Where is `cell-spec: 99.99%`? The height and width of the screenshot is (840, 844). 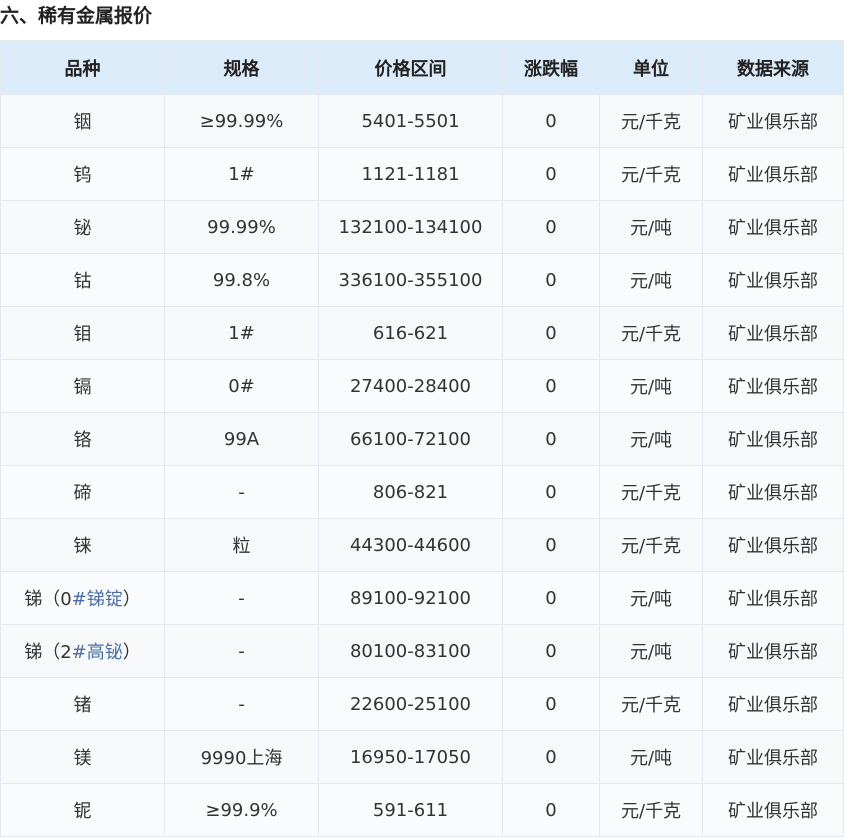 cell-spec: 99.99% is located at coordinates (241, 227).